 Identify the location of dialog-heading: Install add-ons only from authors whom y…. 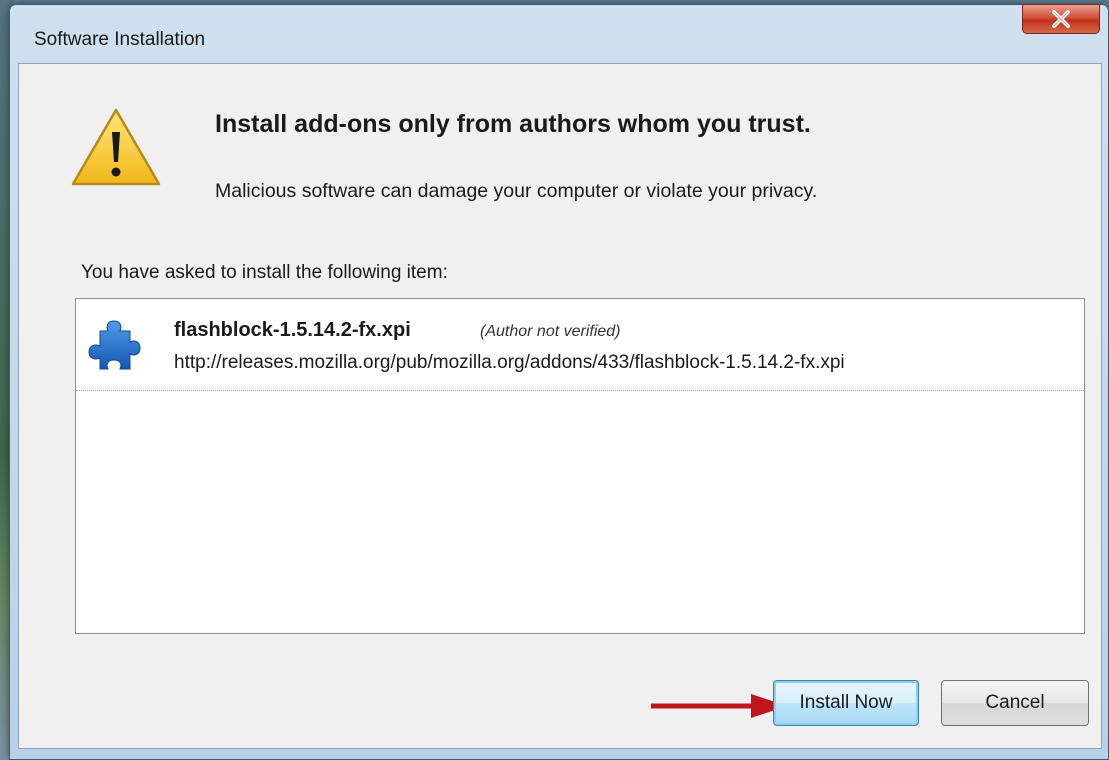
(513, 124).